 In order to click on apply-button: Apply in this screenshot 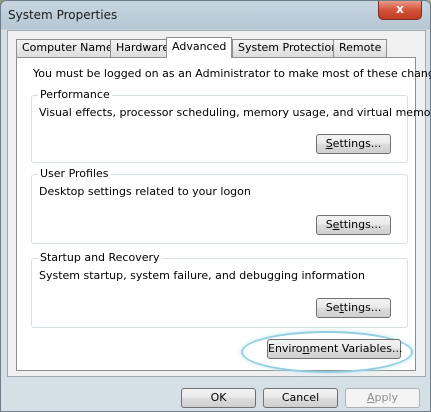, I will do `click(382, 398)`.